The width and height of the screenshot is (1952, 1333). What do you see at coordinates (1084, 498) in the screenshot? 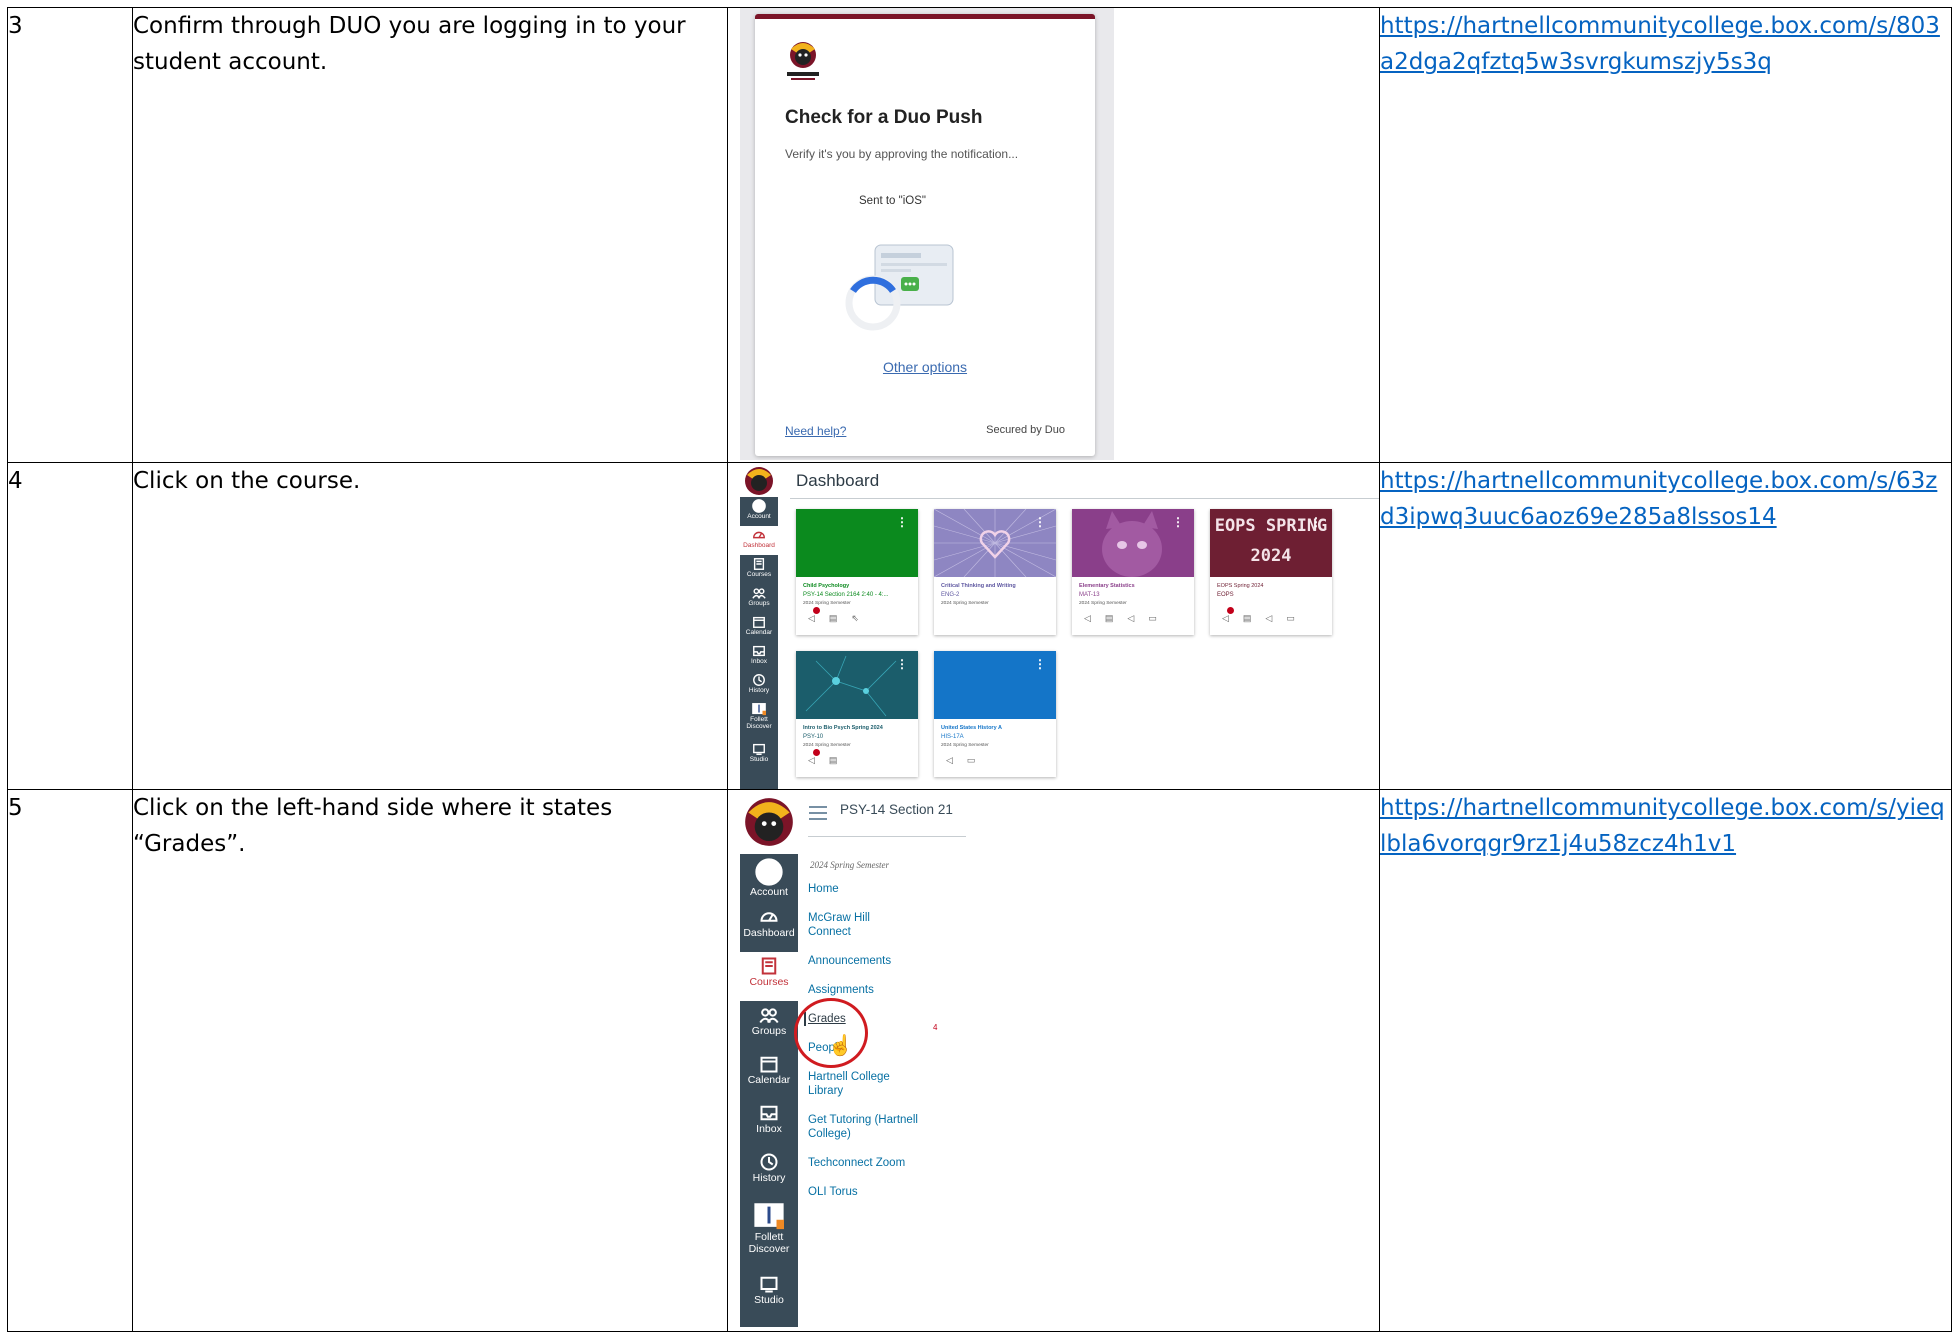
I see `divider` at bounding box center [1084, 498].